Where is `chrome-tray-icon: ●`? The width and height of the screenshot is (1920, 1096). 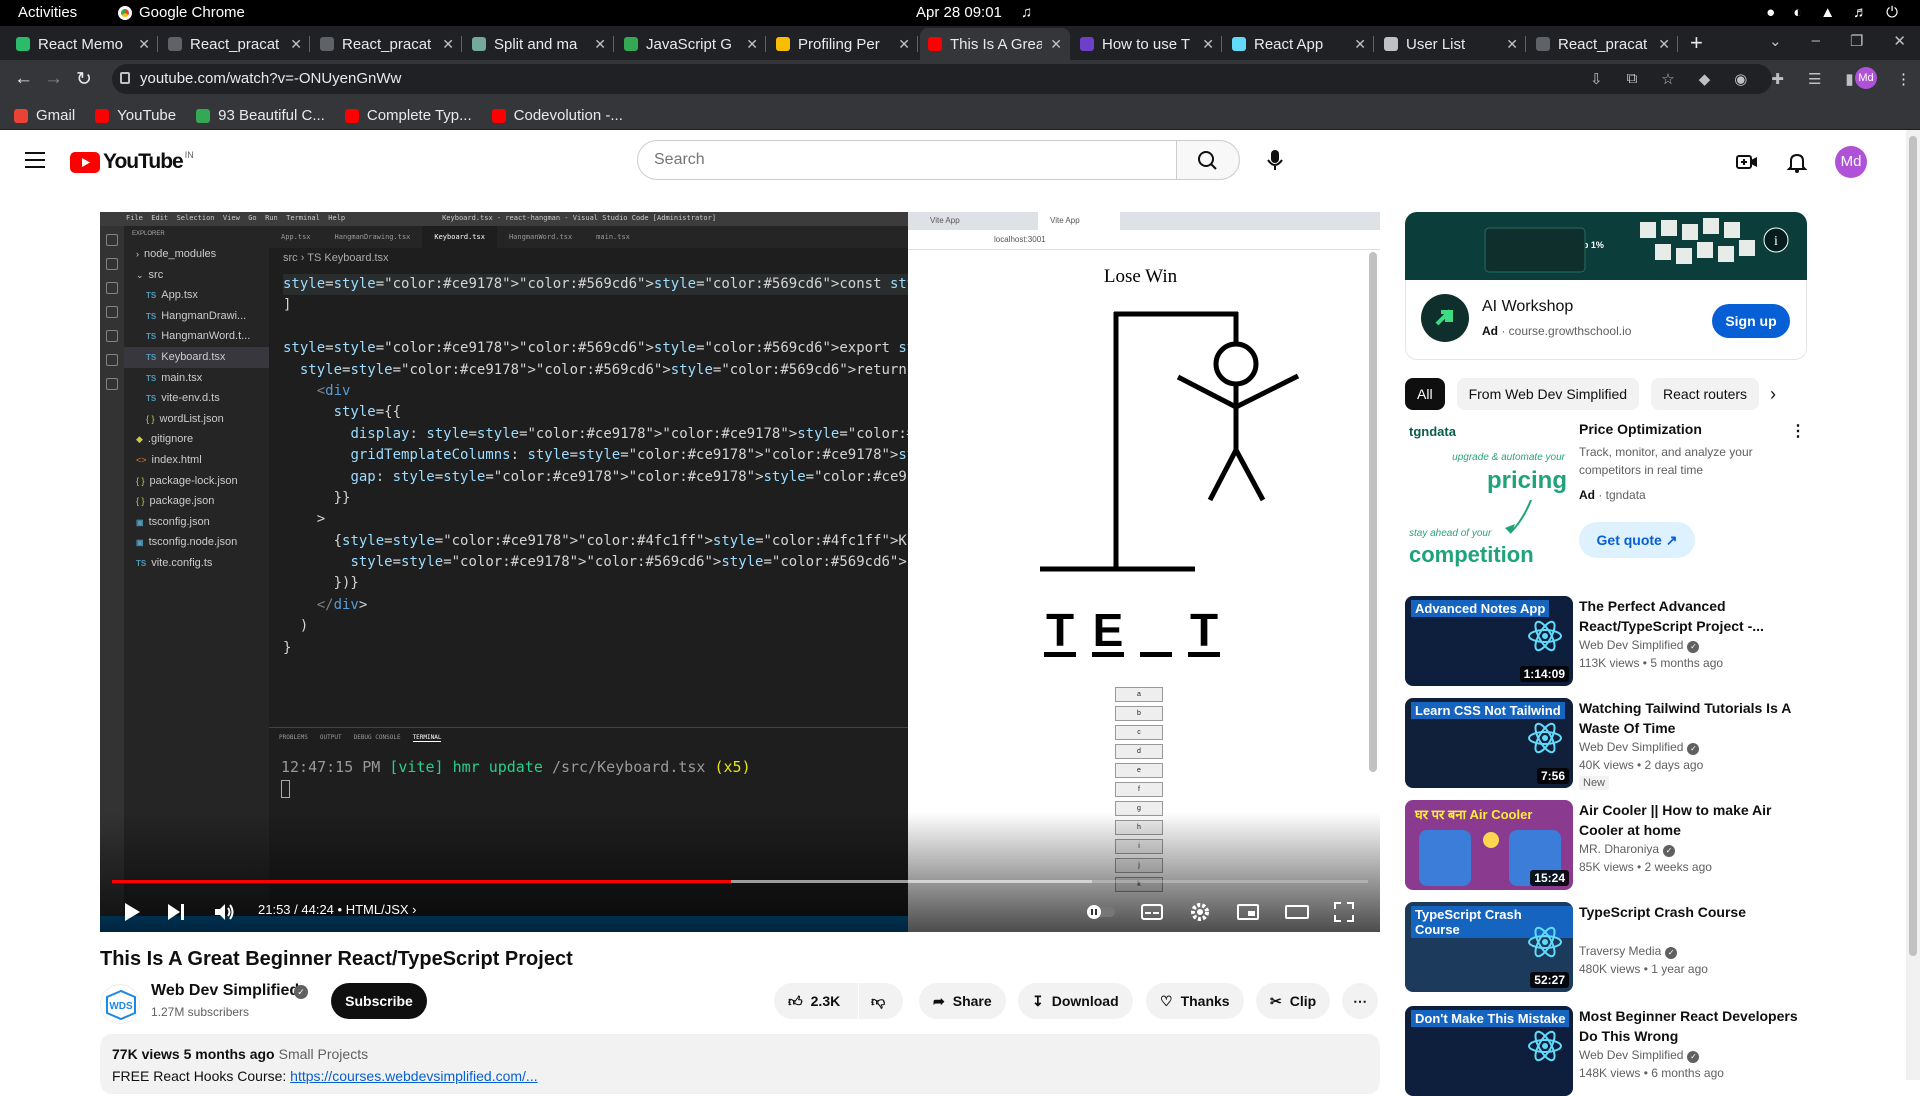
chrome-tray-icon: ● is located at coordinates (1770, 12).